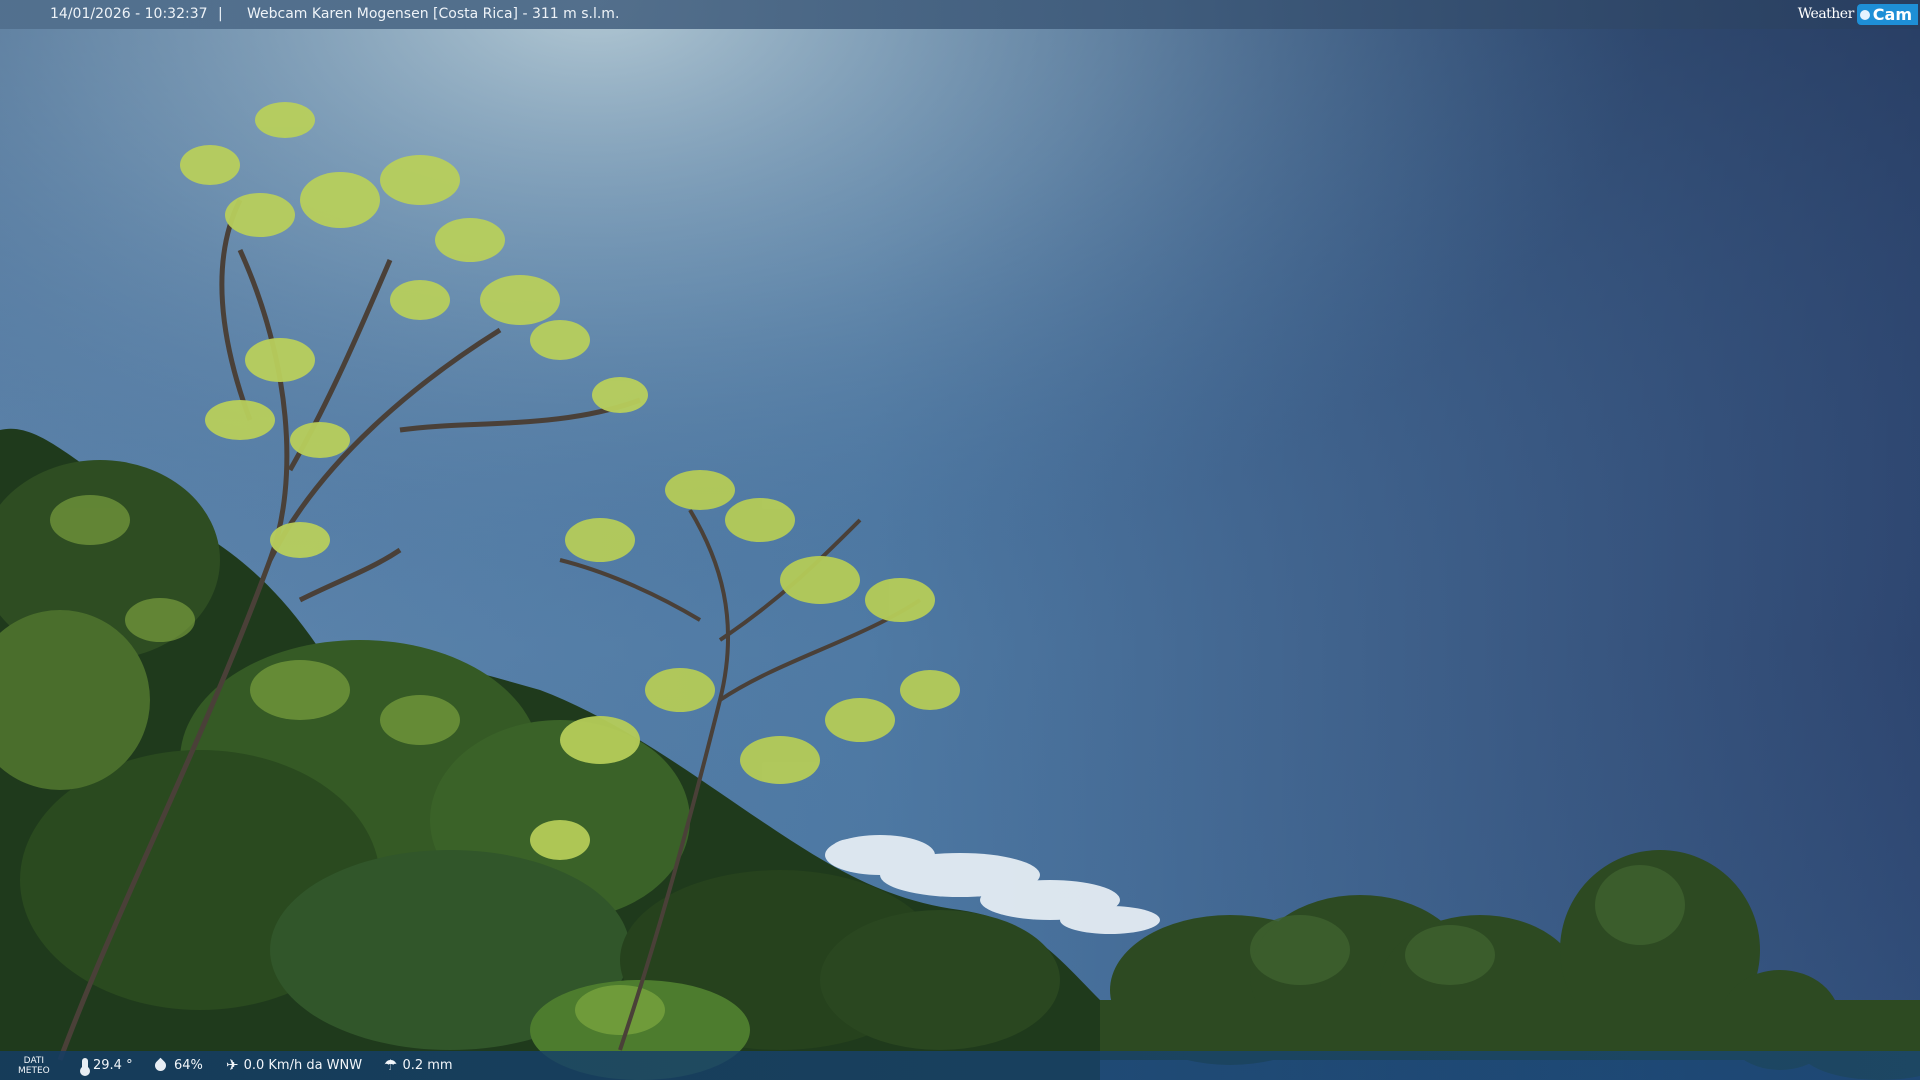  Describe the element at coordinates (1826, 14) in the screenshot. I see `logo-text-weather: Weather` at that location.